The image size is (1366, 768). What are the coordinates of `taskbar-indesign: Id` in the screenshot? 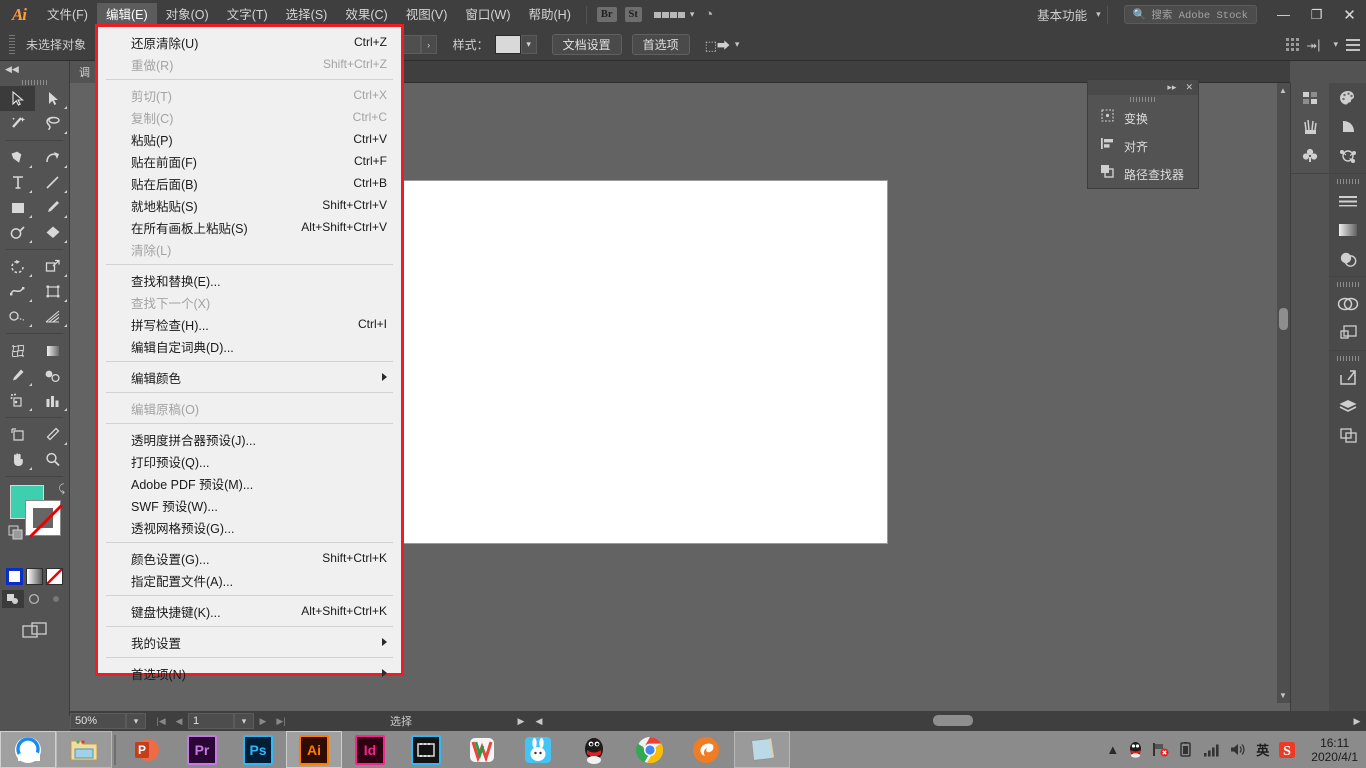 It's located at (370, 749).